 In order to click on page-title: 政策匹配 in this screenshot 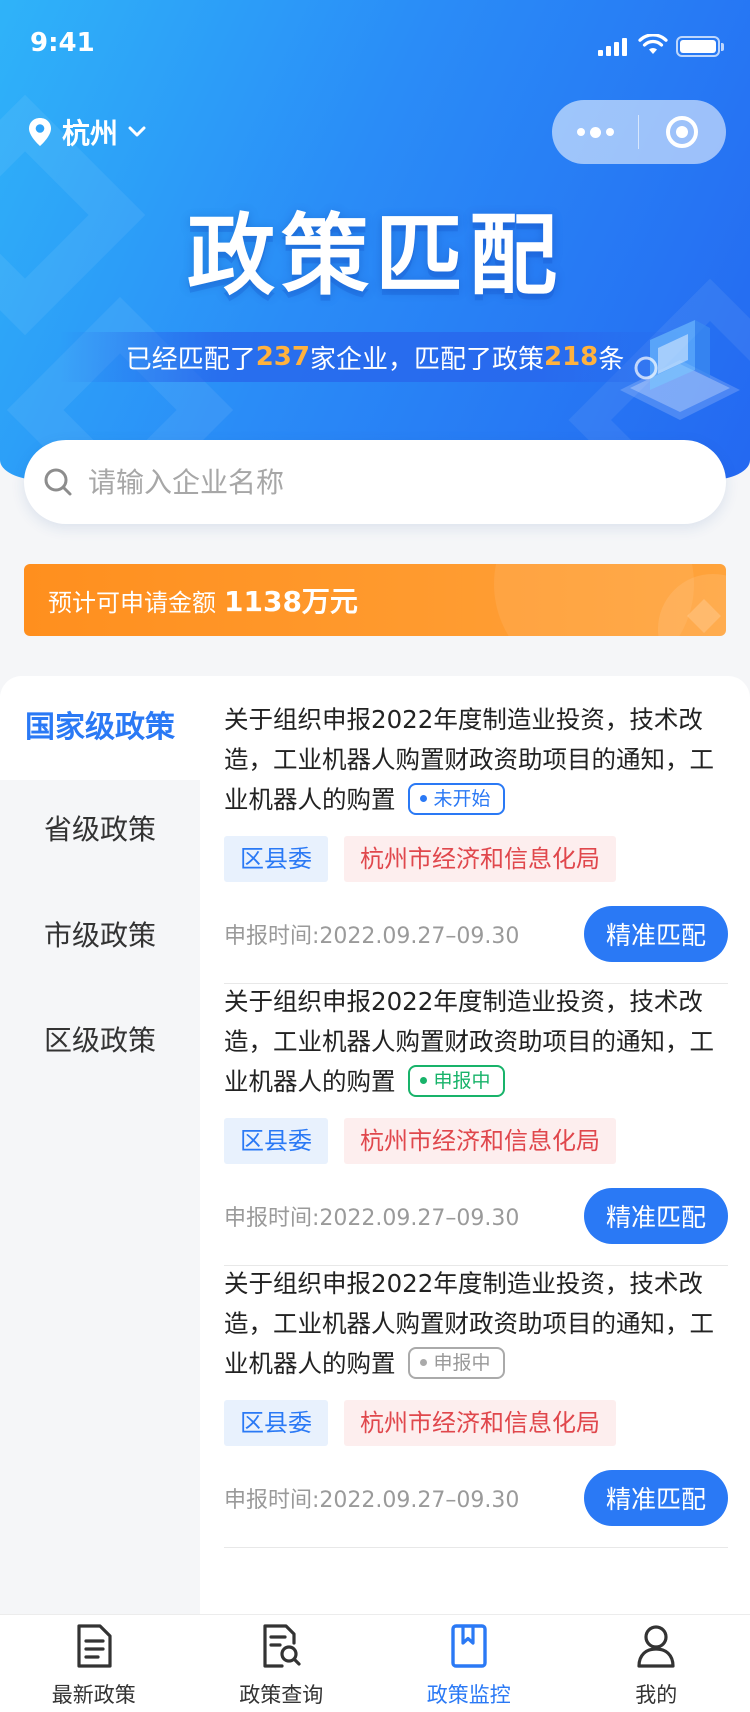, I will do `click(374, 255)`.